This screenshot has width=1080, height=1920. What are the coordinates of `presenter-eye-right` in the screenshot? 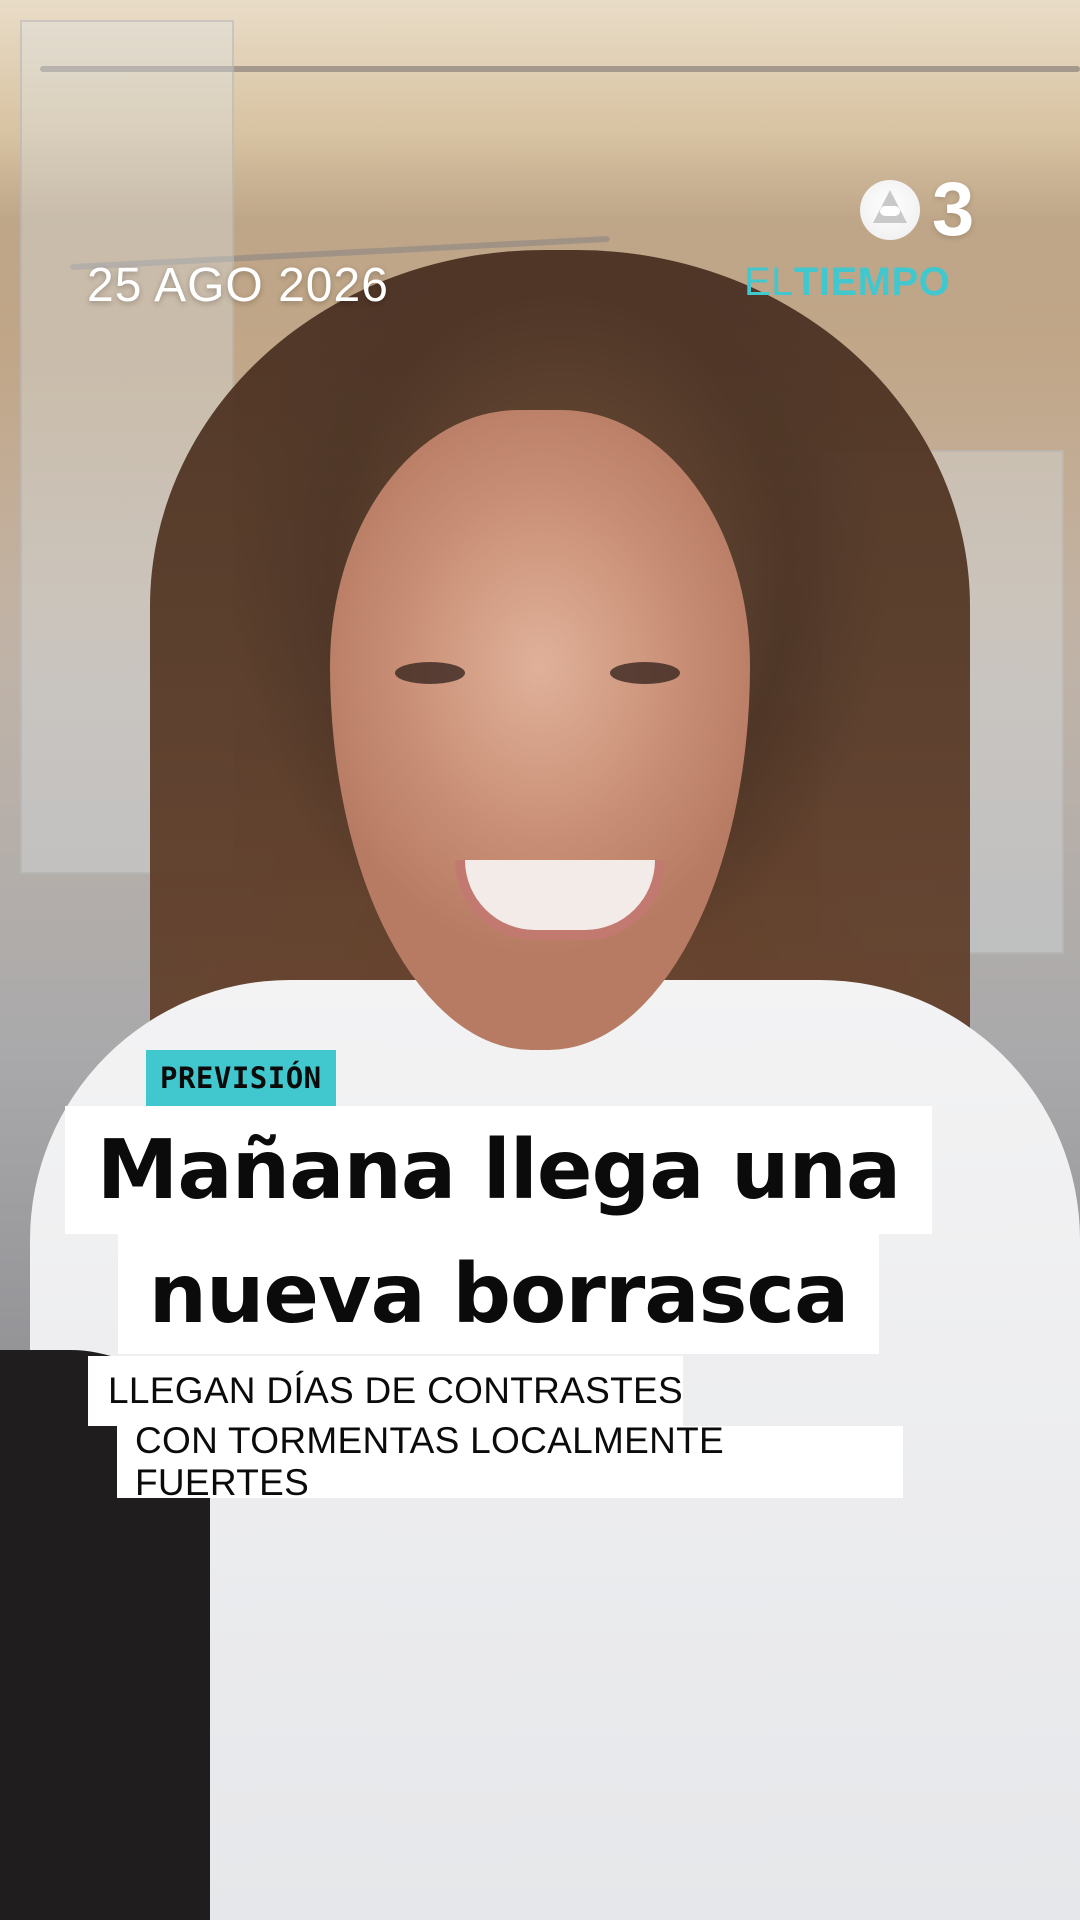 It's located at (645, 673).